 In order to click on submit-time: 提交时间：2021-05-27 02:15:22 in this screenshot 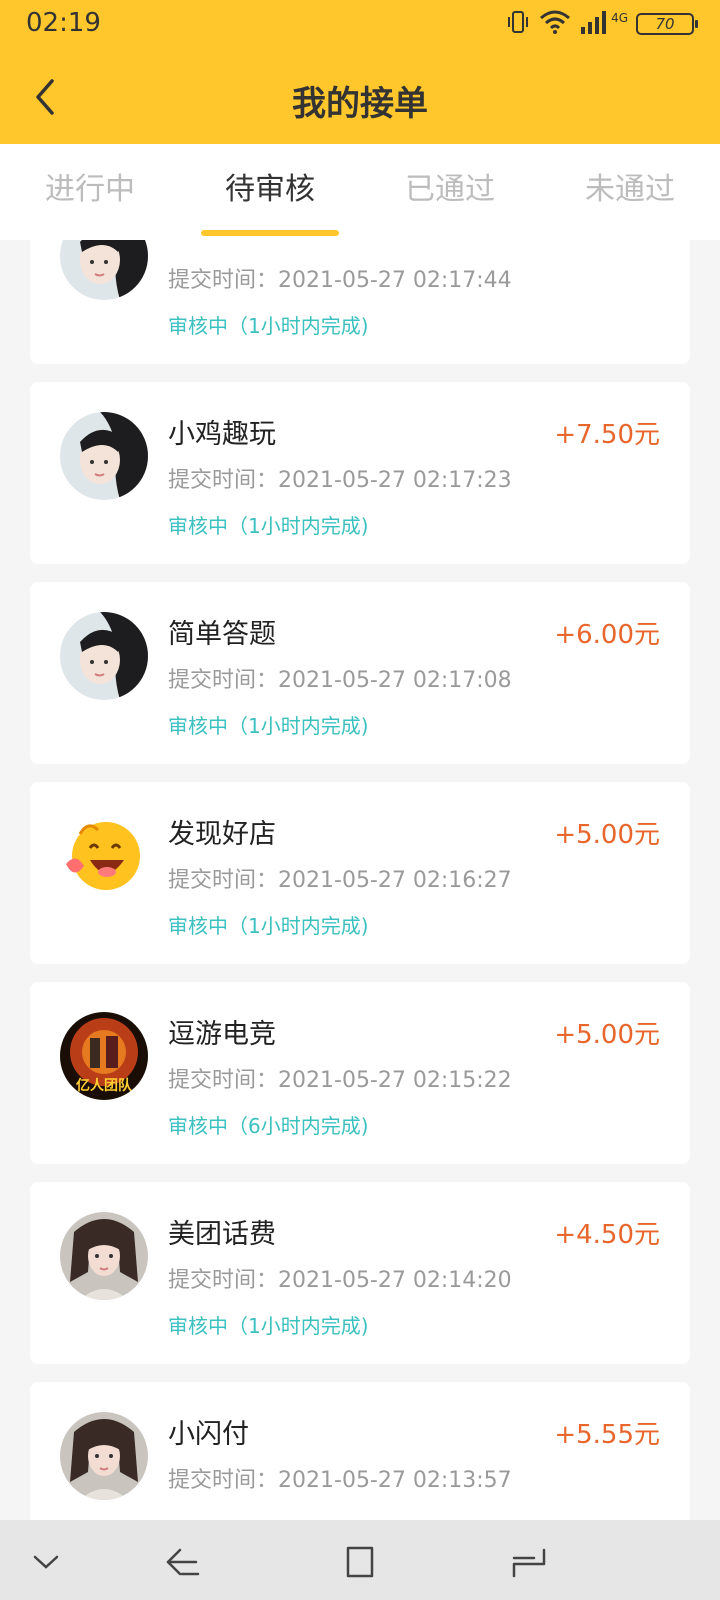, I will do `click(340, 1078)`.